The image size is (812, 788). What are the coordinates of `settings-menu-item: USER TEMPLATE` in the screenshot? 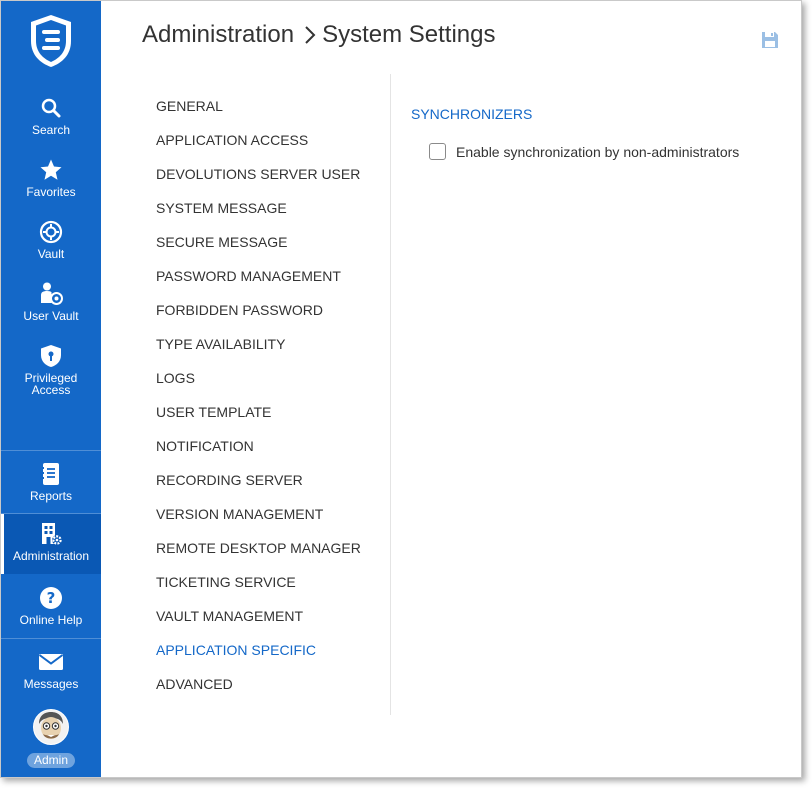 It's located at (258, 420).